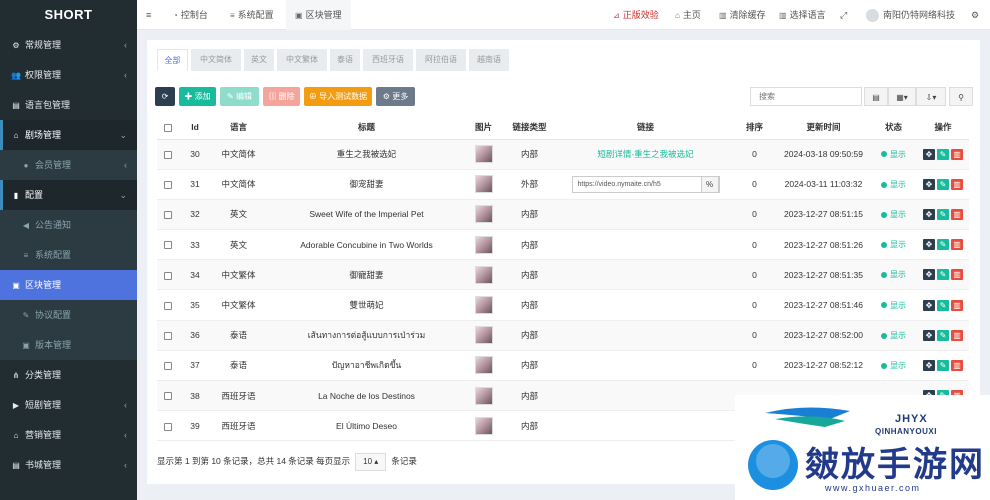 The height and width of the screenshot is (500, 990). What do you see at coordinates (68, 45) in the screenshot?
I see `sidebar-item-0: ⚙ 常规管理 ‹` at bounding box center [68, 45].